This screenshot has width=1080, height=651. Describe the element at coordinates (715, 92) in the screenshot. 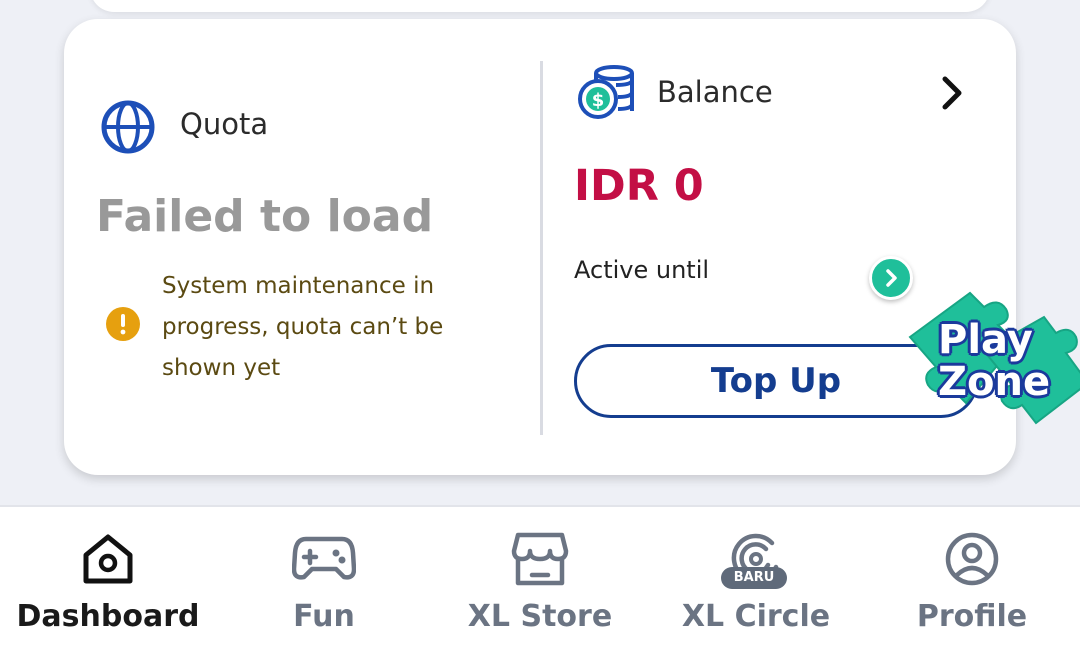

I see `balance-label: Balance` at that location.